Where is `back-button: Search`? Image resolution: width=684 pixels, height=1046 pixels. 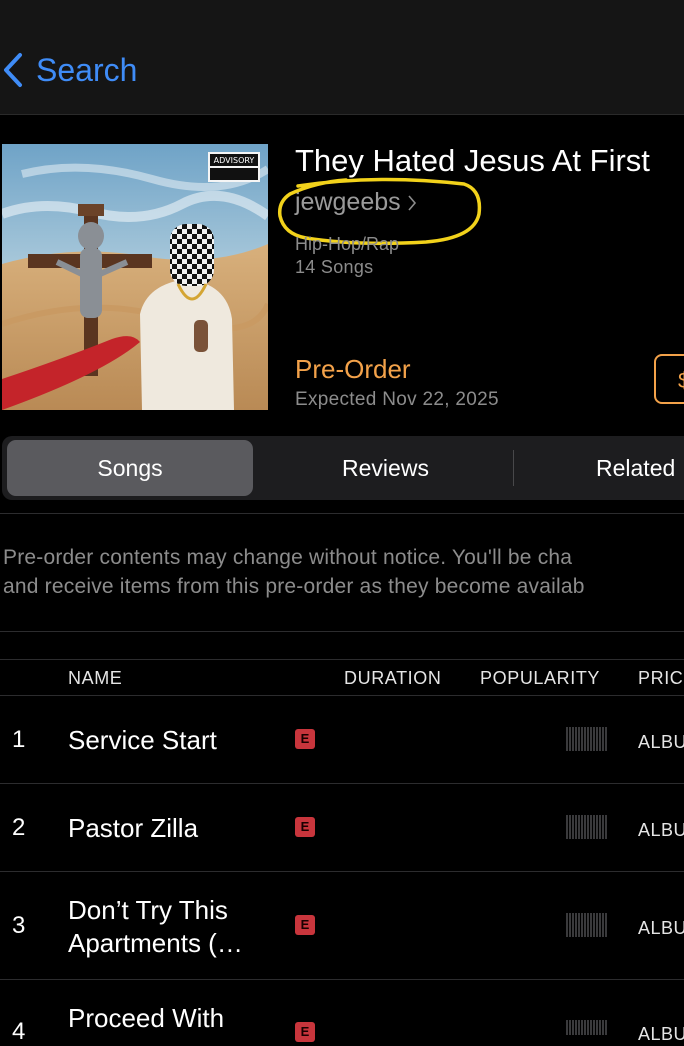
back-button: Search is located at coordinates (68, 70).